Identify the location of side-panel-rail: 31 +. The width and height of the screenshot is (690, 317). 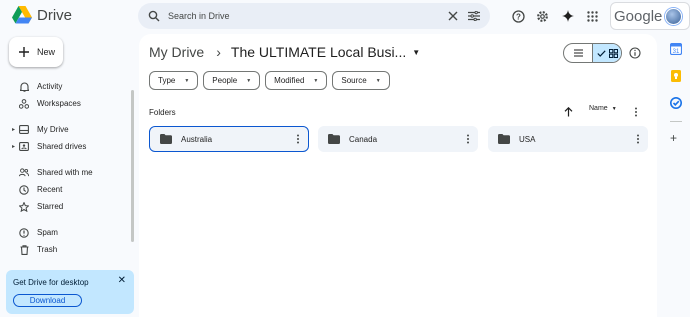
(676, 175).